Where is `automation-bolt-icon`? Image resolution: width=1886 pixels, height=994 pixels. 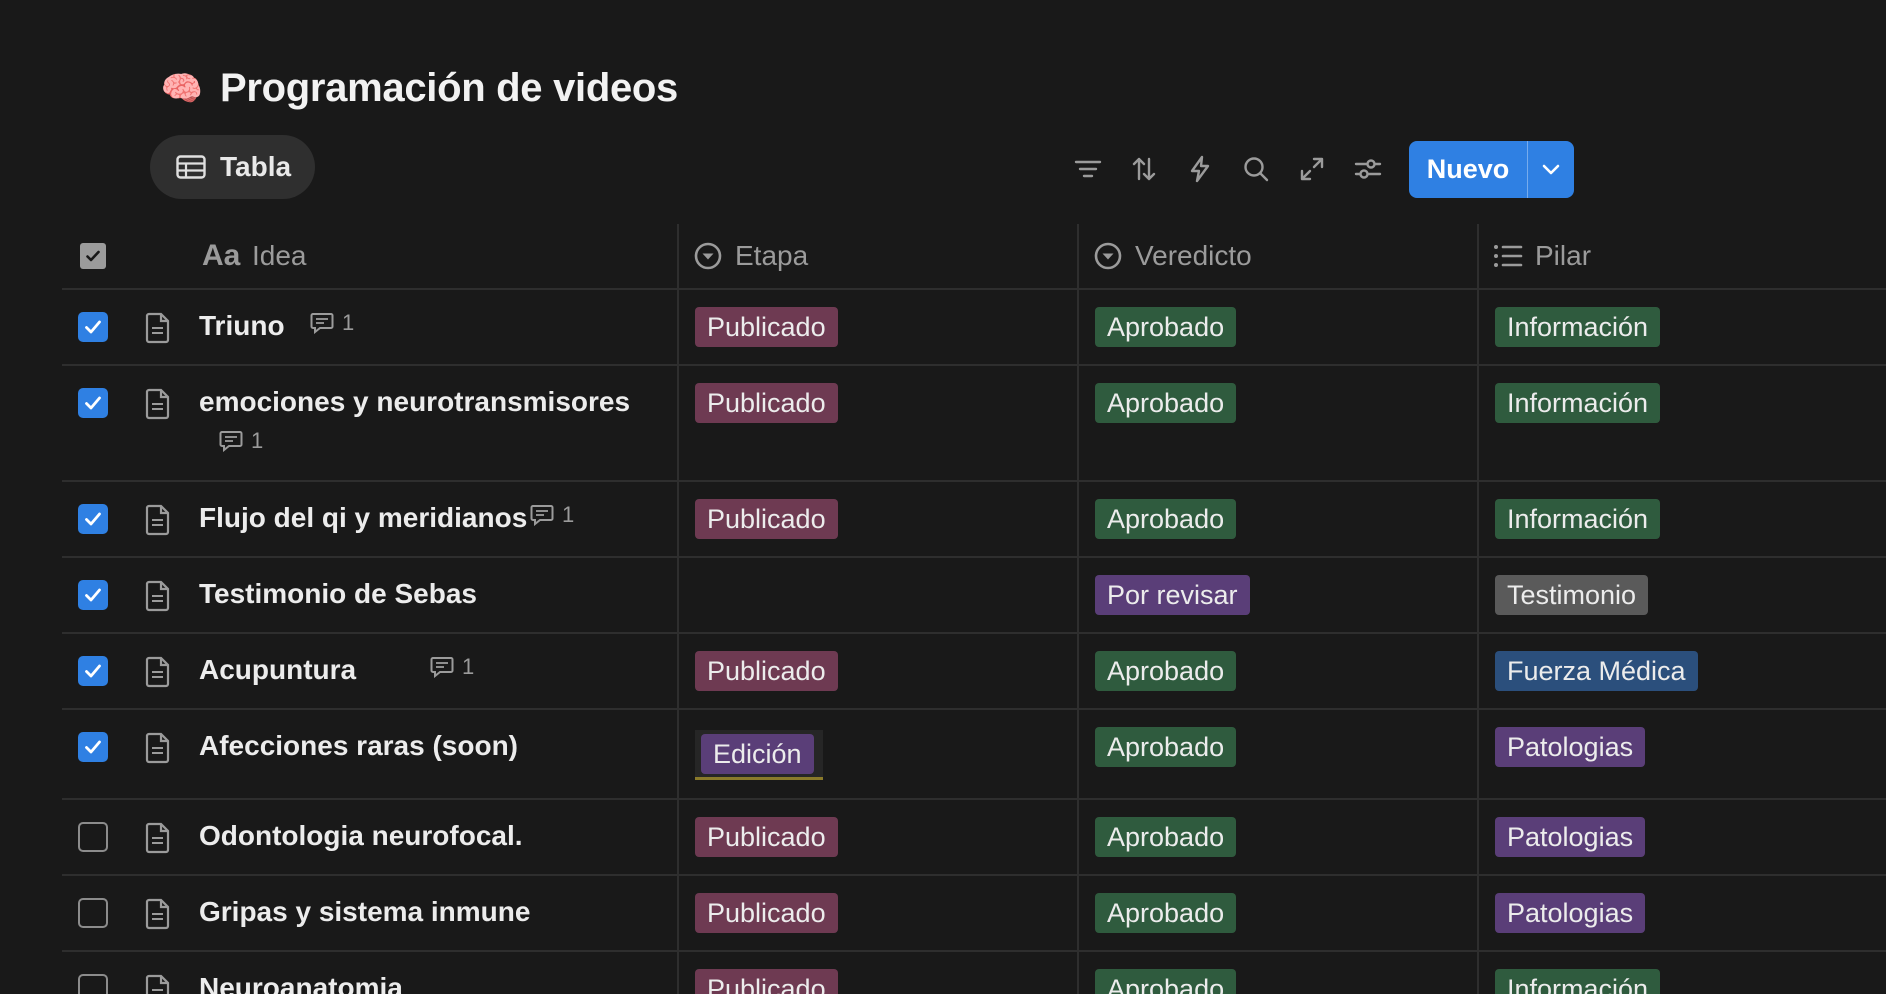 automation-bolt-icon is located at coordinates (1200, 169).